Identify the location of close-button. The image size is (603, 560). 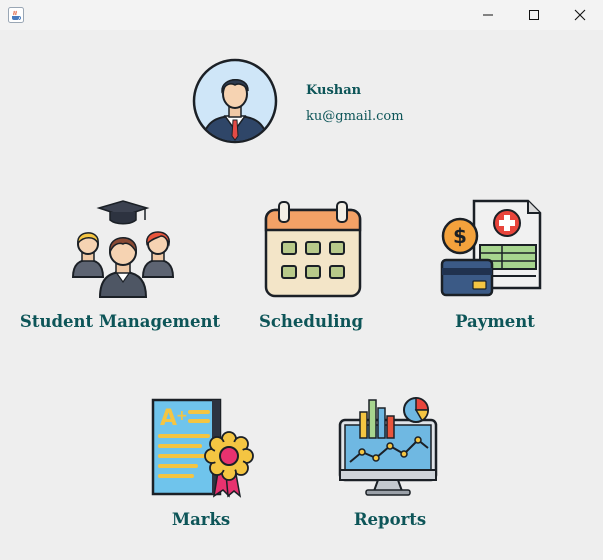
(580, 15).